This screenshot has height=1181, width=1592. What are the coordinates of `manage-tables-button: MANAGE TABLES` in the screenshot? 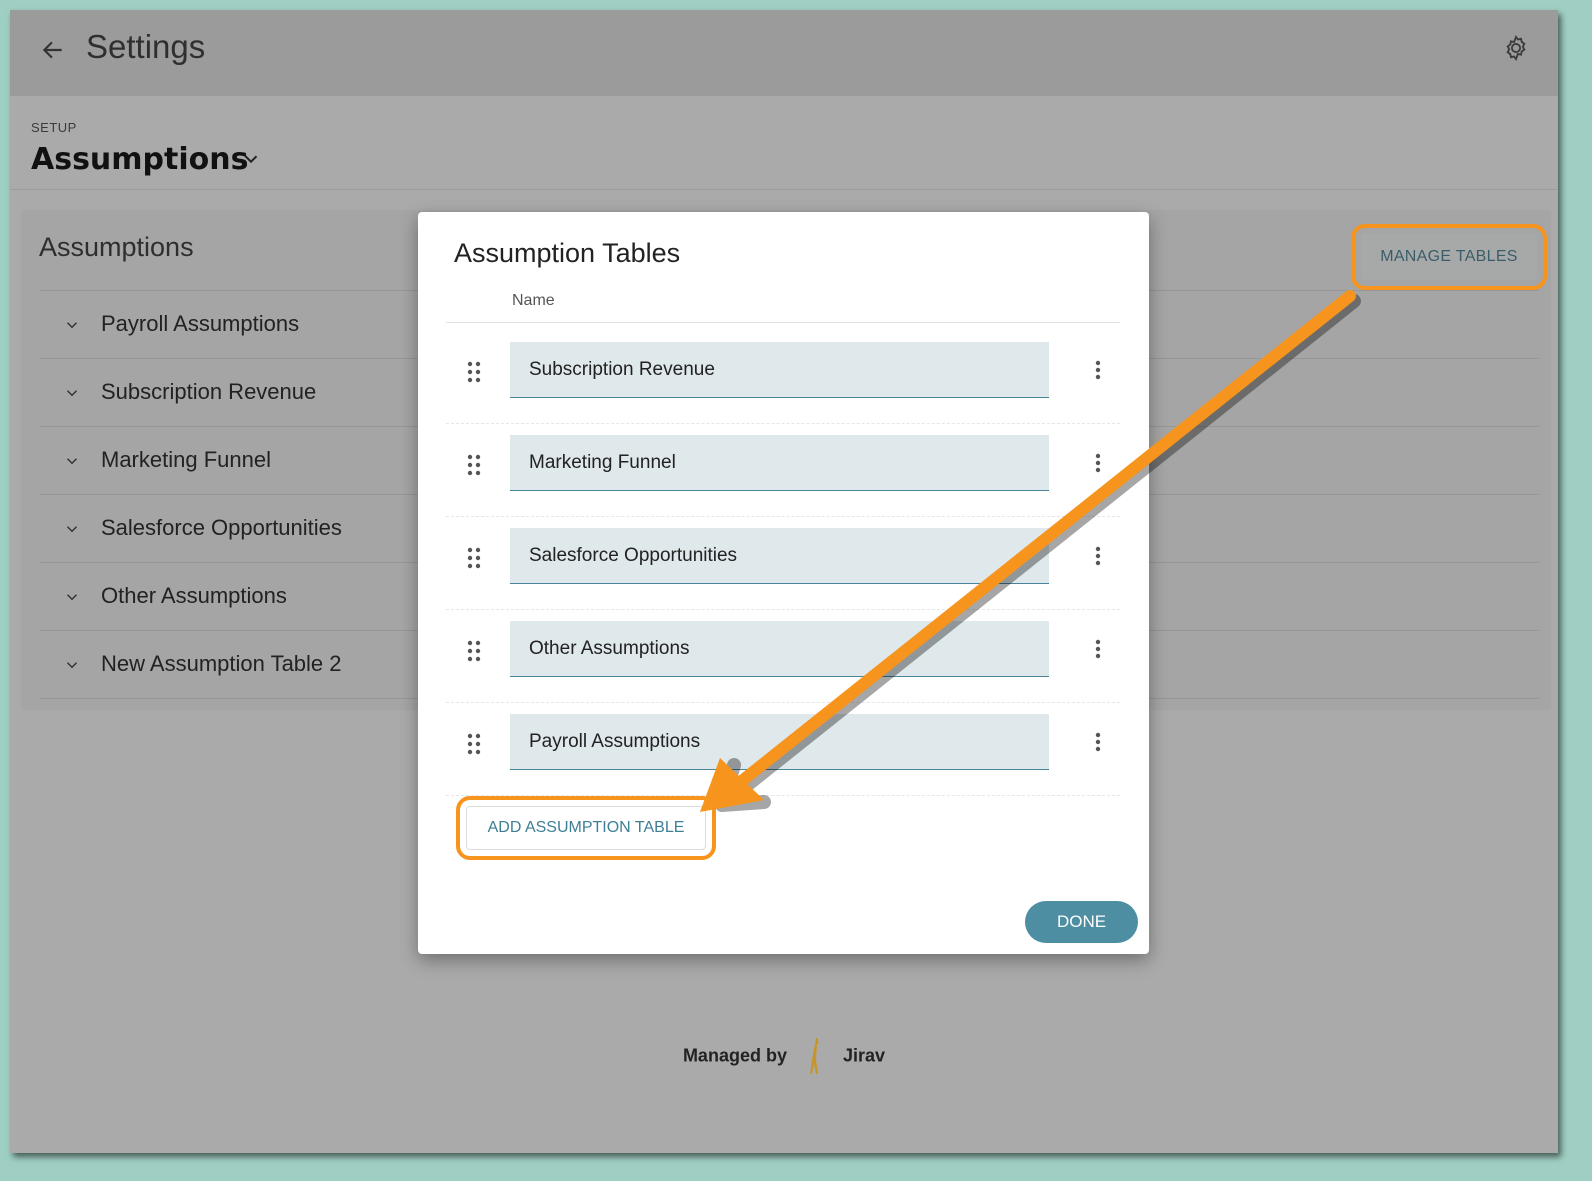 It's located at (1449, 257).